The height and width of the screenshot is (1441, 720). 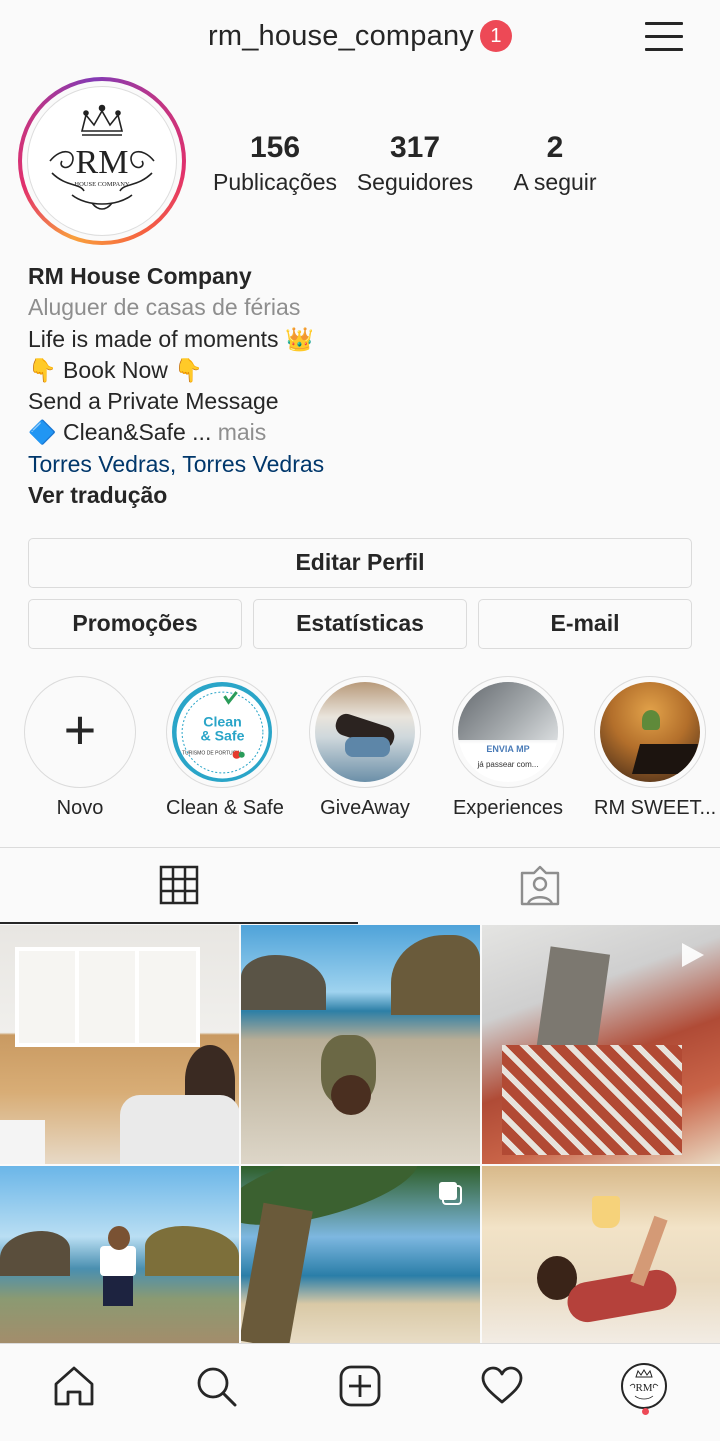 I want to click on stat-following: 2 A seguir, so click(x=555, y=163).